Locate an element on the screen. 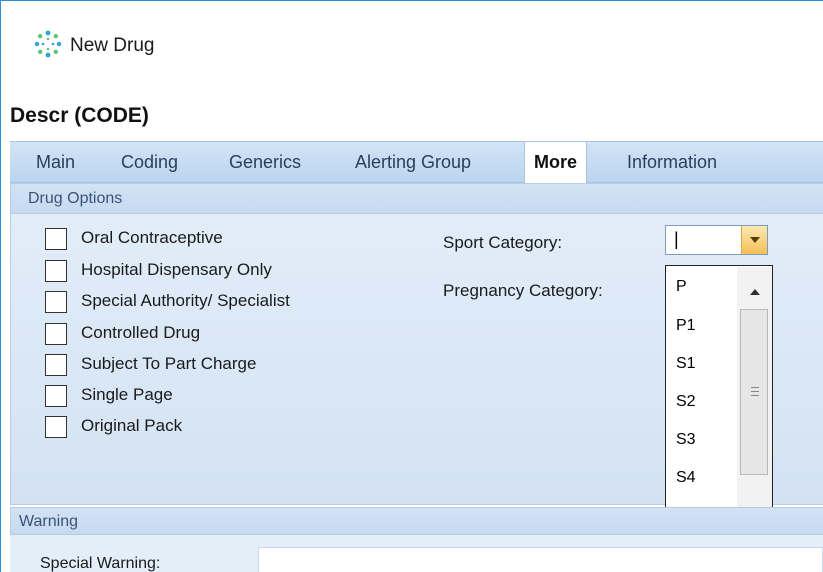 Image resolution: width=823 pixels, height=572 pixels. grip-icon is located at coordinates (755, 391).